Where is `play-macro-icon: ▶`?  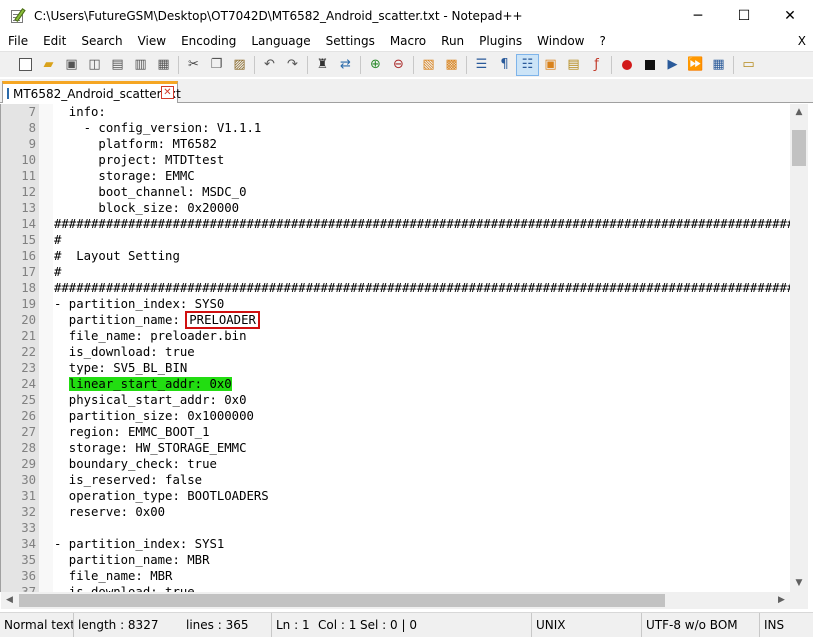 play-macro-icon: ▶ is located at coordinates (672, 65).